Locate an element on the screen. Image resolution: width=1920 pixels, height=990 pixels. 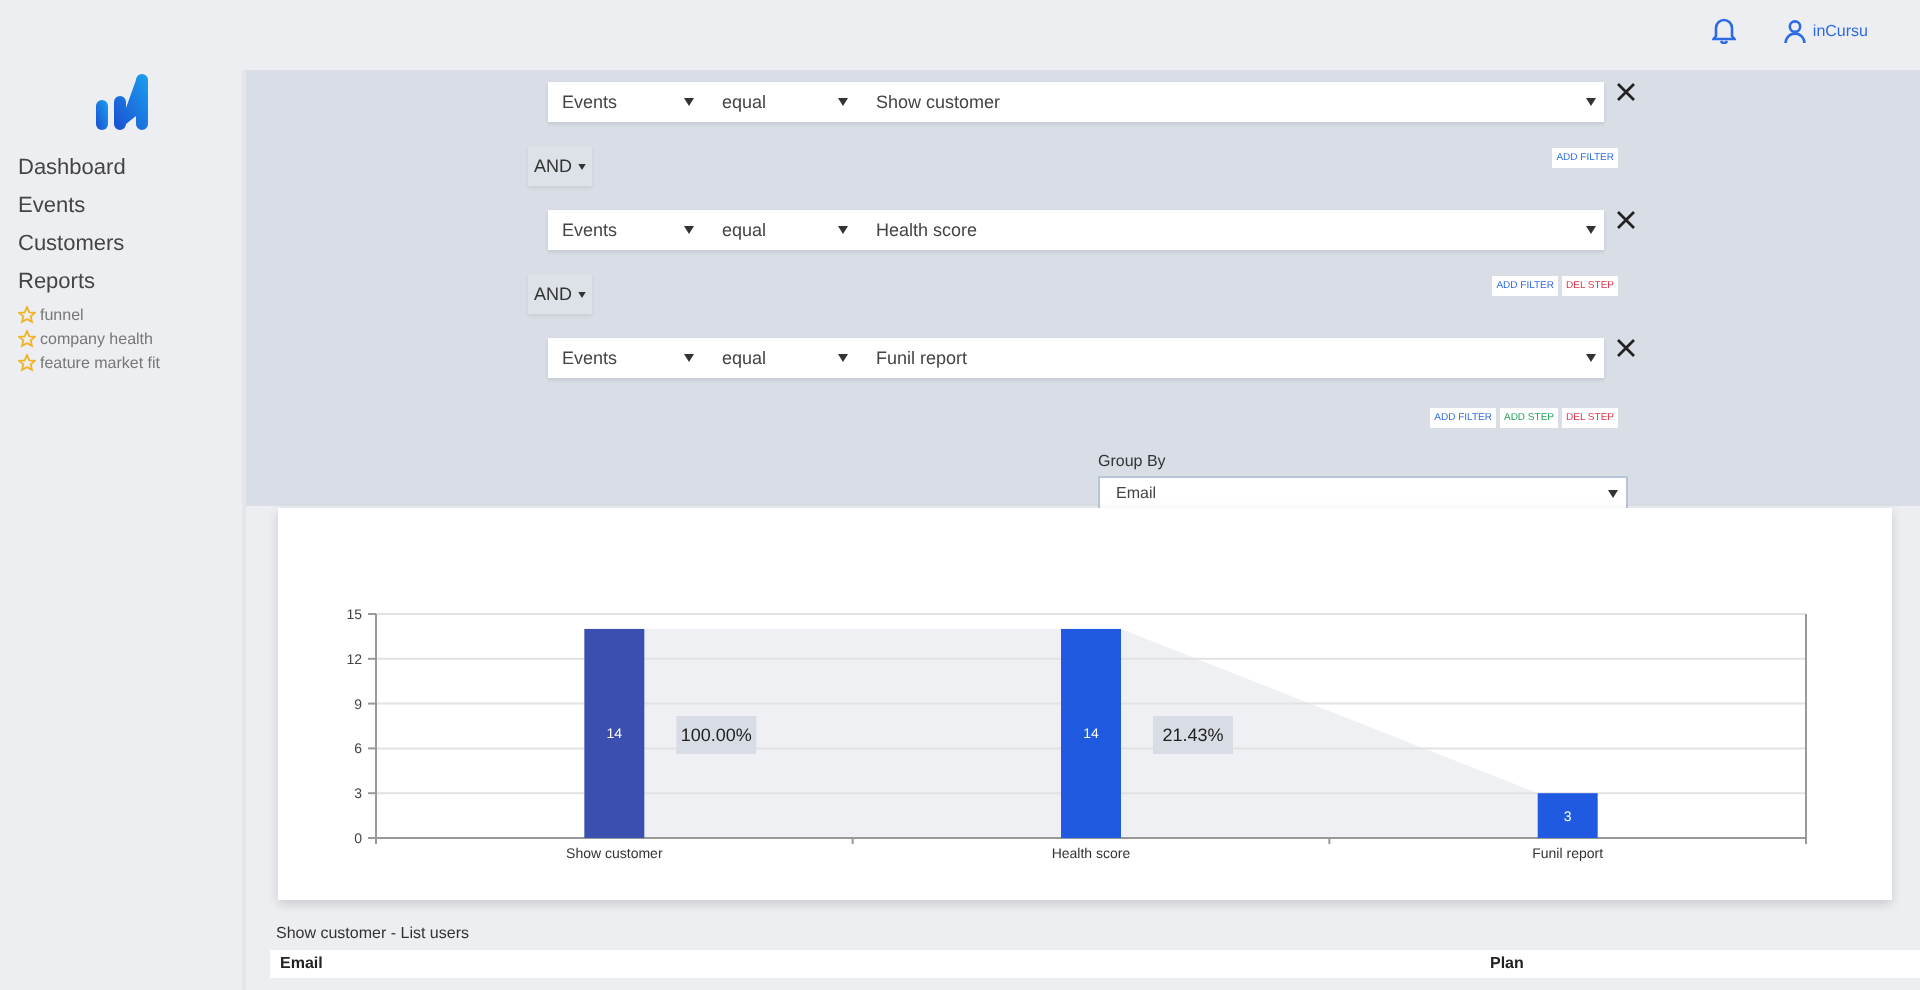
conversion-label: 100.00% is located at coordinates (716, 735).